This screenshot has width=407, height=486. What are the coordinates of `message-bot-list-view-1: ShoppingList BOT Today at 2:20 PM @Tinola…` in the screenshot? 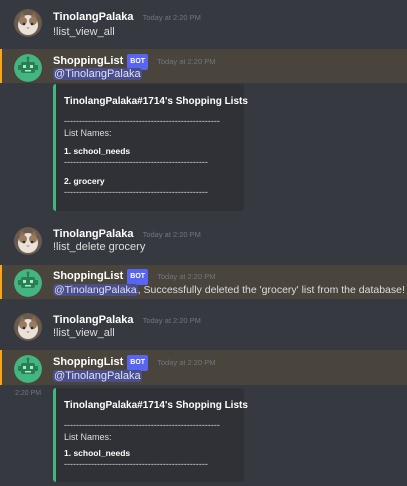 It's located at (203, 66).